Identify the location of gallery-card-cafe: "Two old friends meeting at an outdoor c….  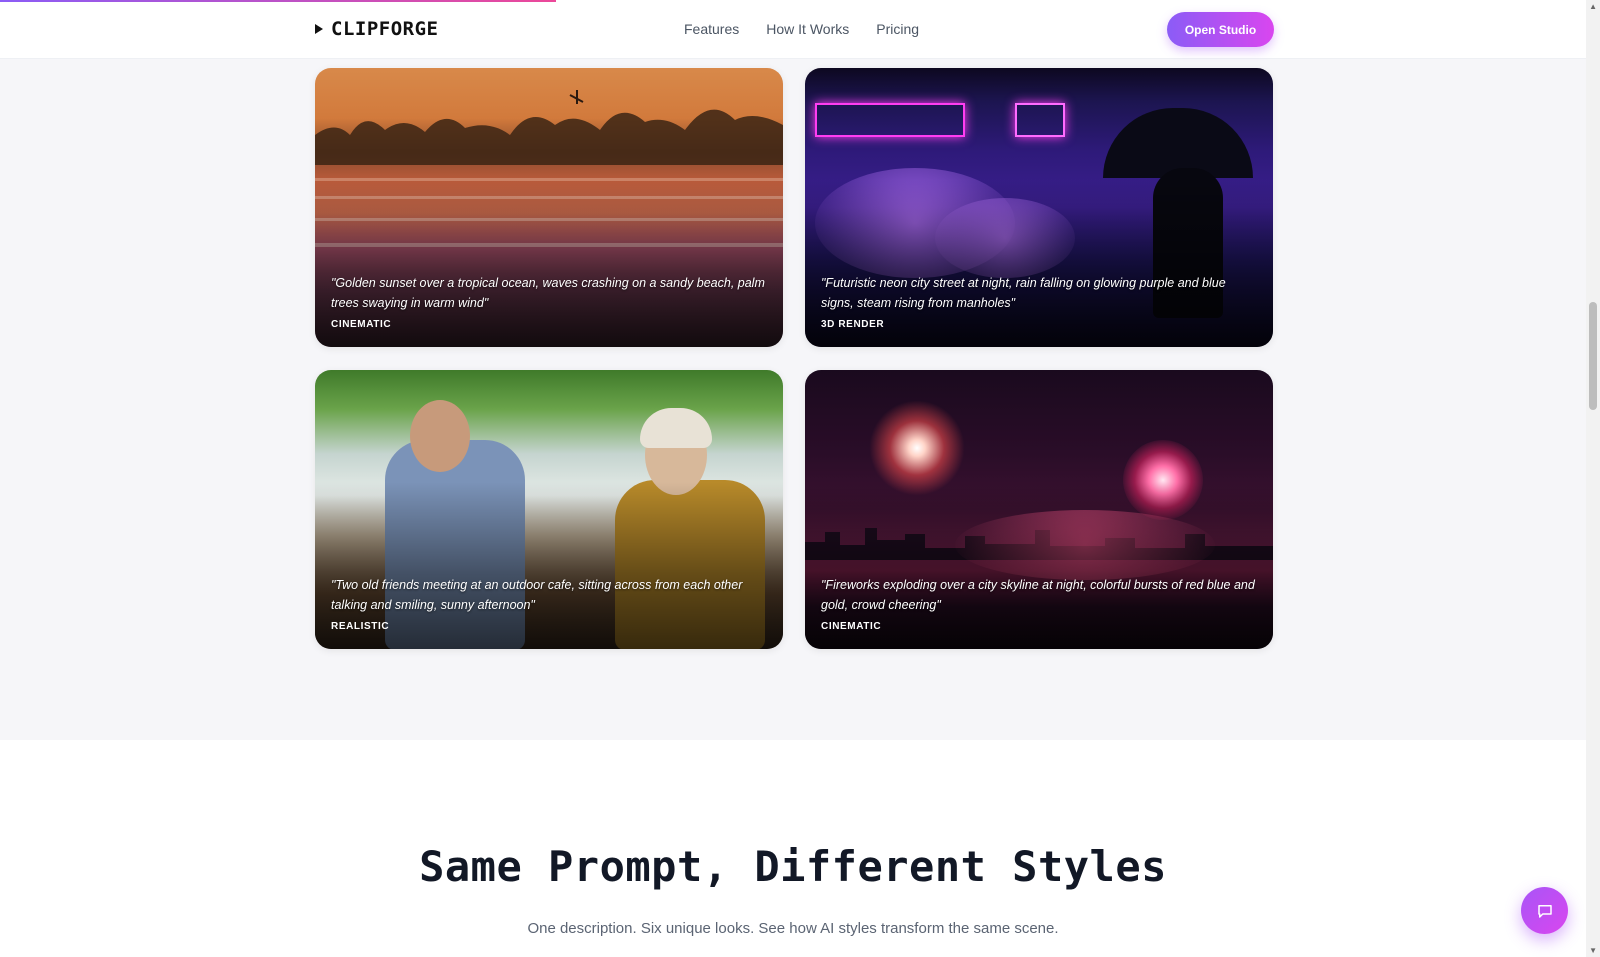
(549, 509).